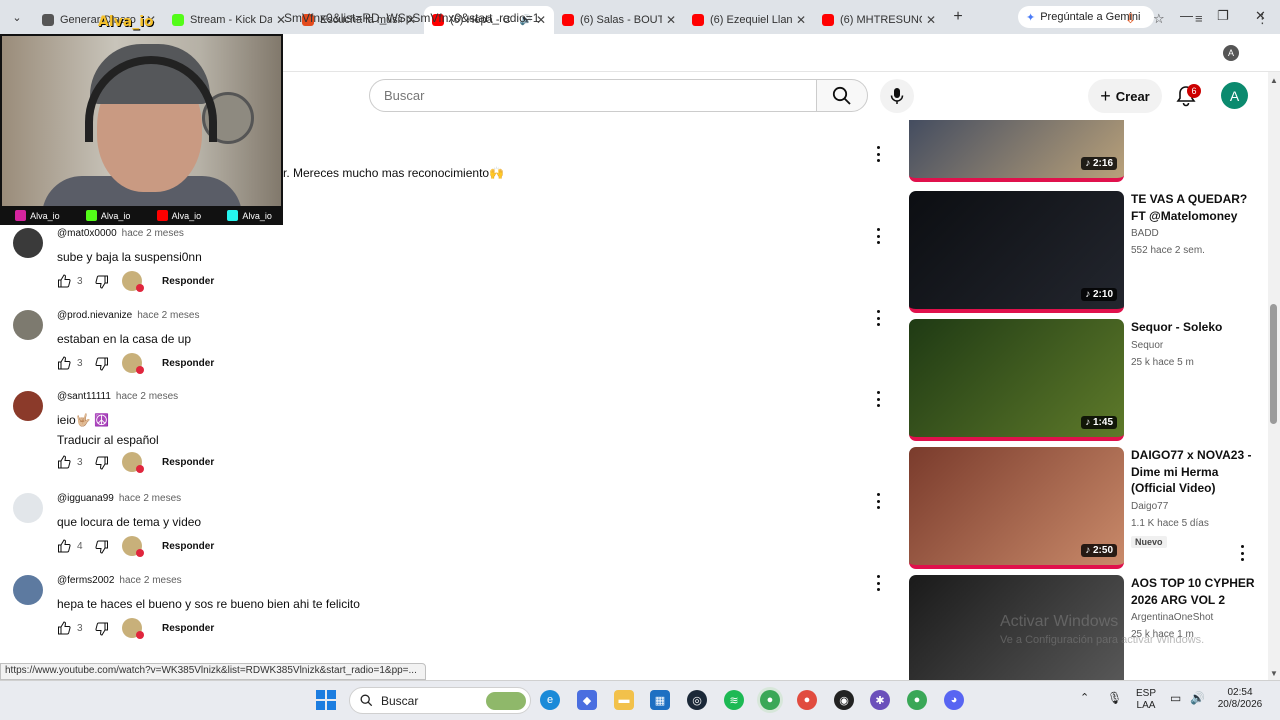 Image resolution: width=1280 pixels, height=720 pixels. Describe the element at coordinates (1193, 207) in the screenshot. I see `video-title: TE VAS A QUEDAR? FT @Matelomoney` at that location.